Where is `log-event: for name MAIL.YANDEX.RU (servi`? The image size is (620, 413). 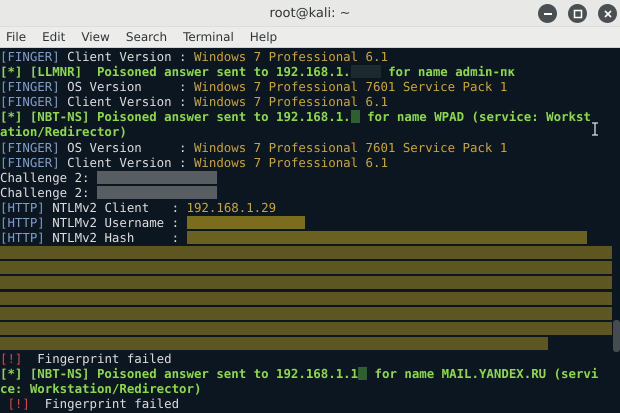 log-event: for name MAIL.YANDEX.RU (servi is located at coordinates (486, 374).